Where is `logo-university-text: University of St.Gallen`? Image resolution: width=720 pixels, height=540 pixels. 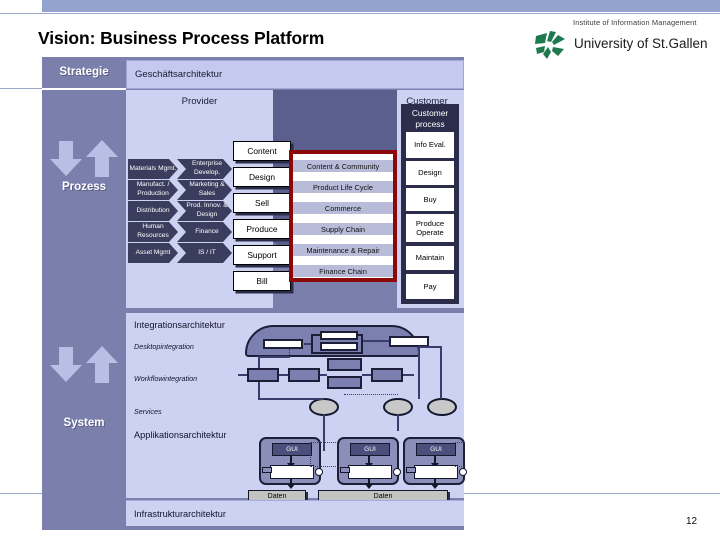 logo-university-text: University of St.Gallen is located at coordinates (641, 43).